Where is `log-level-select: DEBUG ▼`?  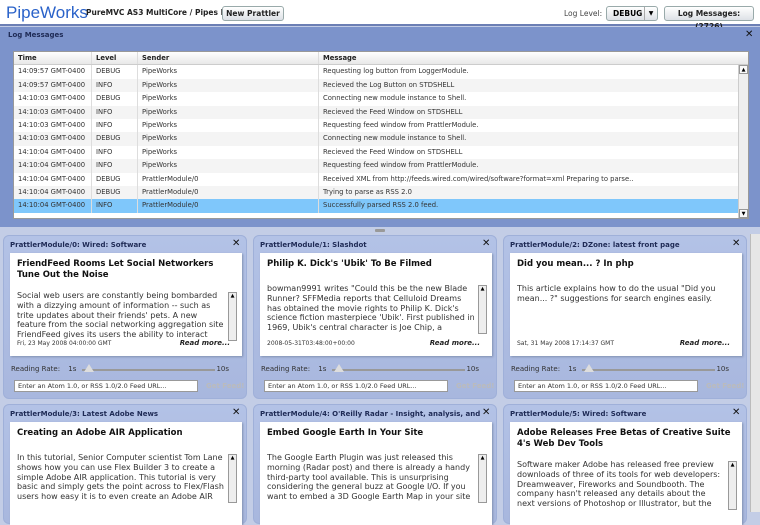 log-level-select: DEBUG ▼ is located at coordinates (632, 13).